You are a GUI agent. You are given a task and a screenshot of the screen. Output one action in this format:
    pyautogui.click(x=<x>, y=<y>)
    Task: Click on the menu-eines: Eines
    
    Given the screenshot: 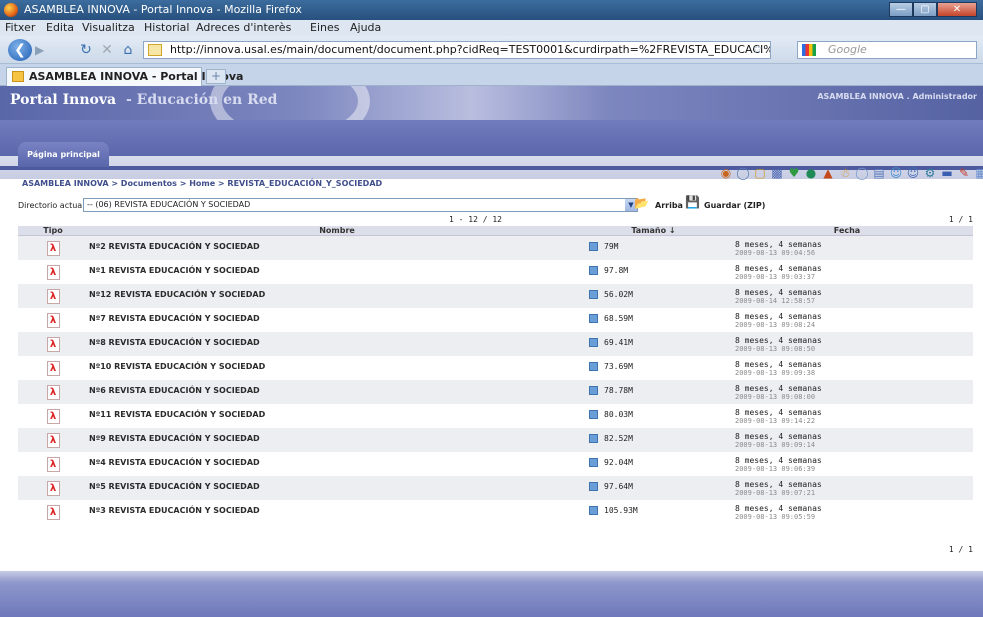 What is the action you would take?
    pyautogui.click(x=324, y=27)
    